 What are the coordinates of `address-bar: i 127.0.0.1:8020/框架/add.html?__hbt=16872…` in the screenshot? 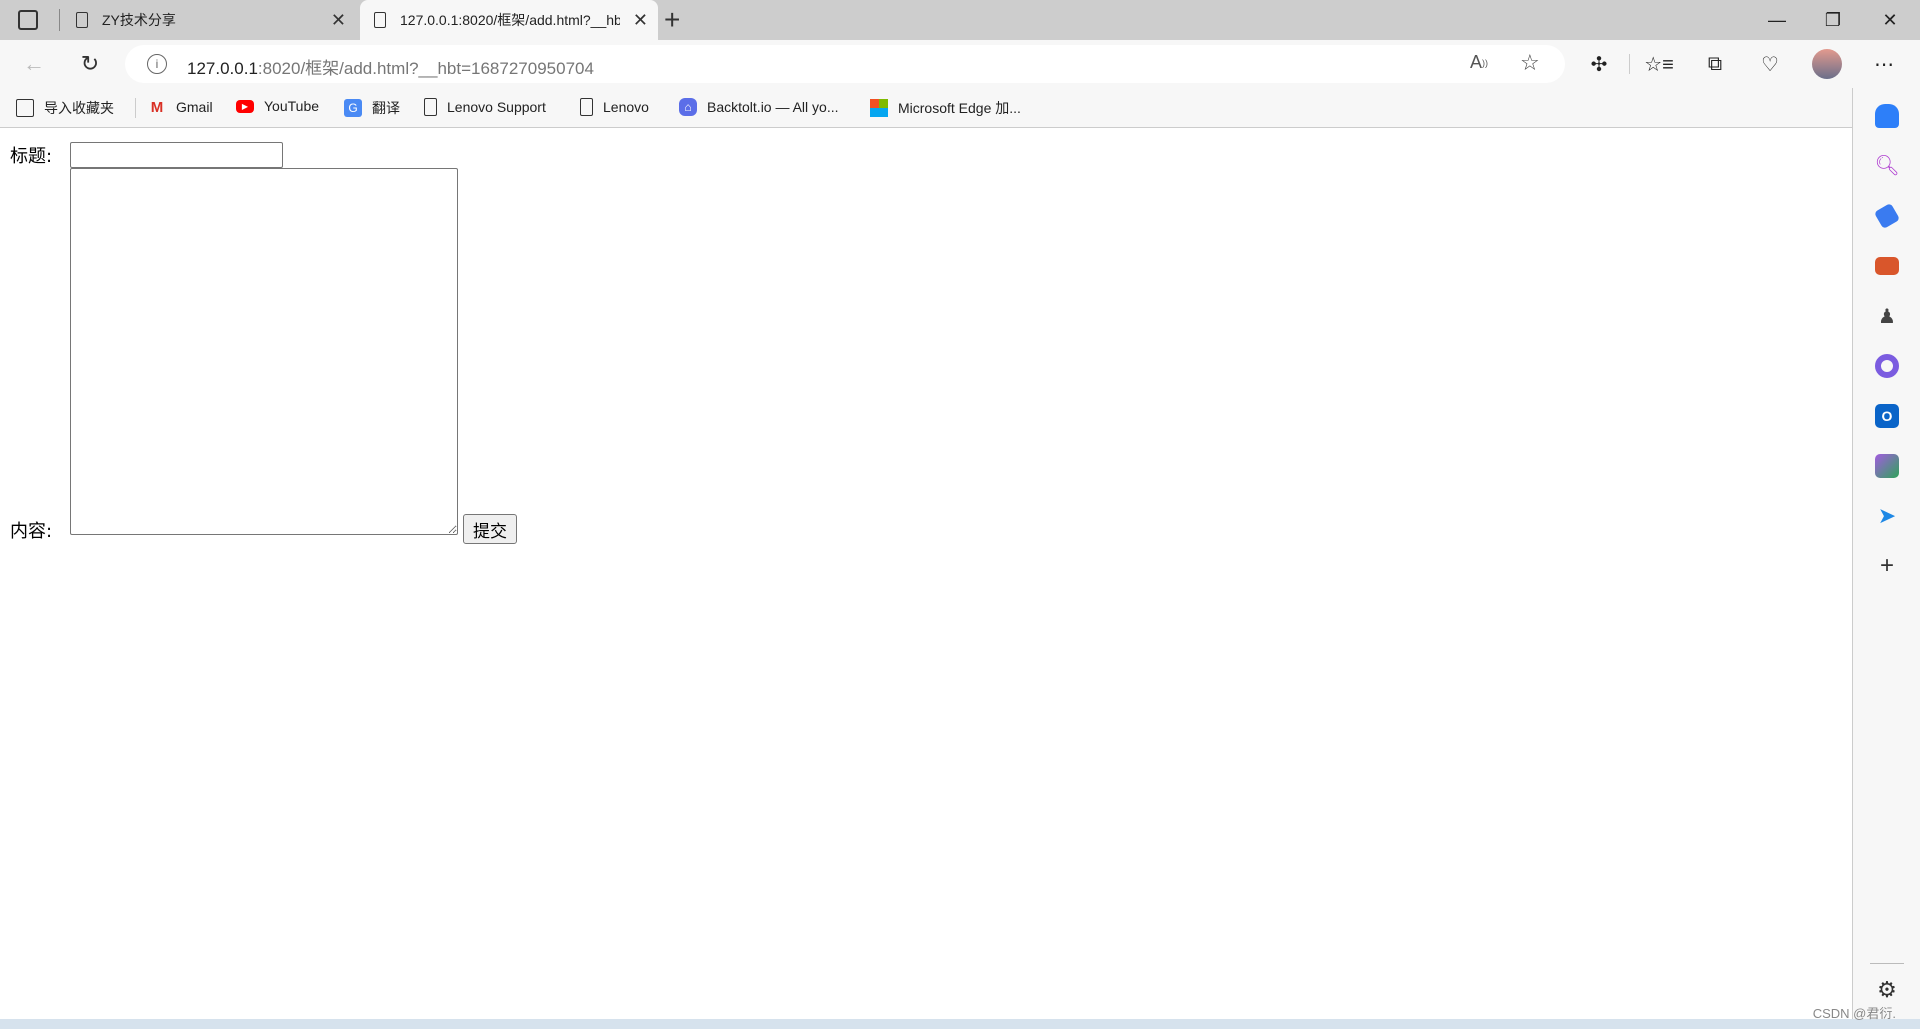 It's located at (845, 64).